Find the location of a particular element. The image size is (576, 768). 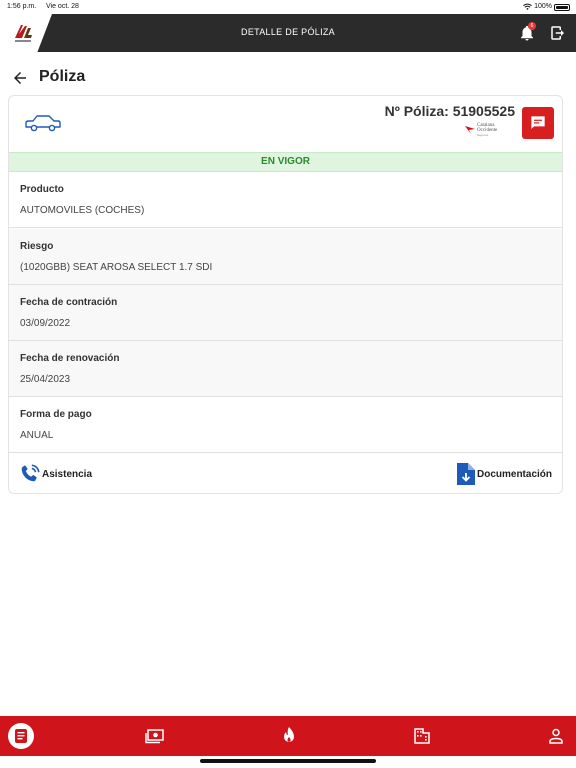

header-title: DETALLE DE PÓLIZA is located at coordinates (288, 32).